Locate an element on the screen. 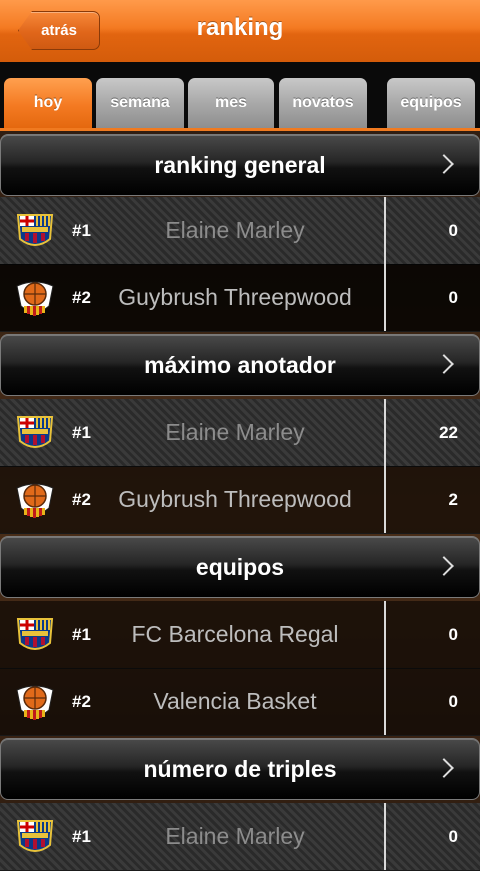 The height and width of the screenshot is (871, 480). page-title: ranking is located at coordinates (240, 27).